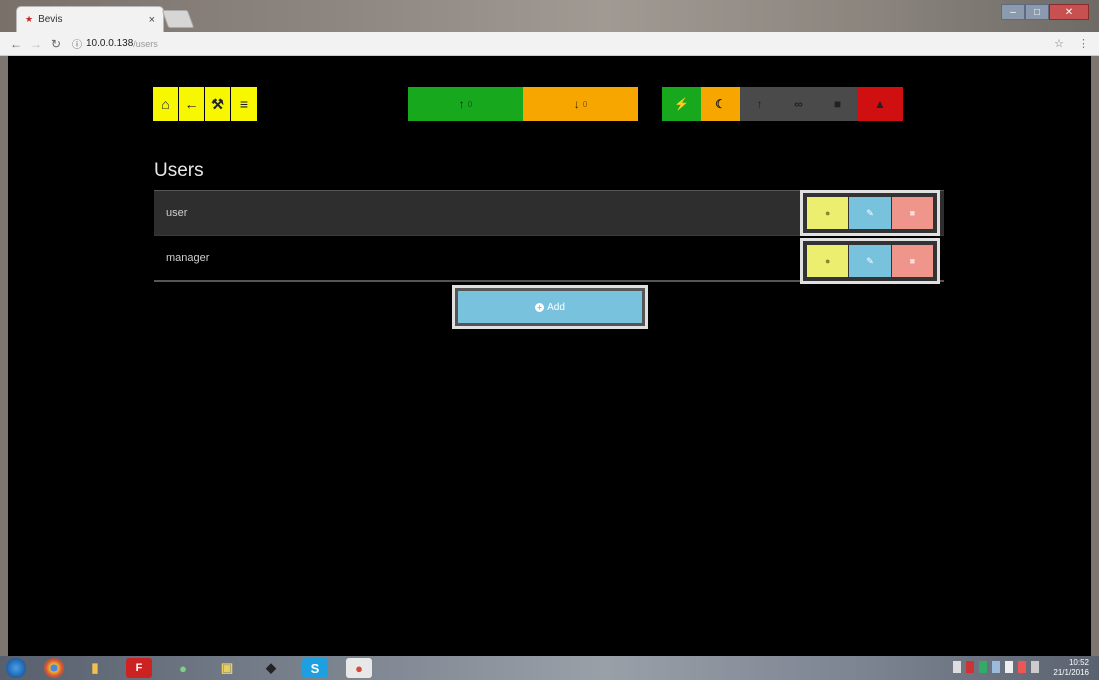 The width and height of the screenshot is (1099, 680). Describe the element at coordinates (54, 668) in the screenshot. I see `taskbar-chrome` at that location.